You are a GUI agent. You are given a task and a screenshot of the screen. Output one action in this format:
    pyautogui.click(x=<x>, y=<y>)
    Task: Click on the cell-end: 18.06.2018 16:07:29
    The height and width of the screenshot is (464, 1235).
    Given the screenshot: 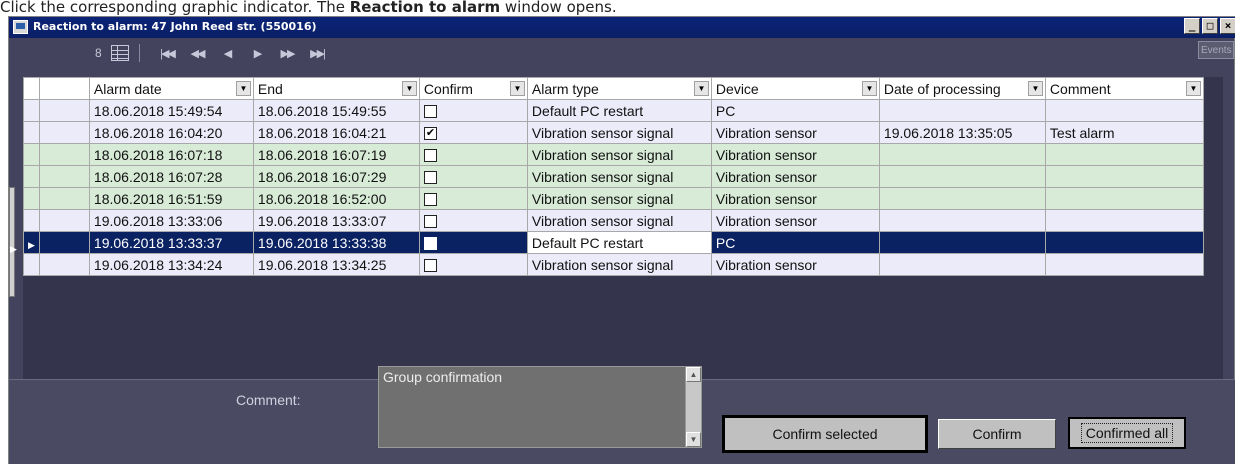 What is the action you would take?
    pyautogui.click(x=336, y=176)
    